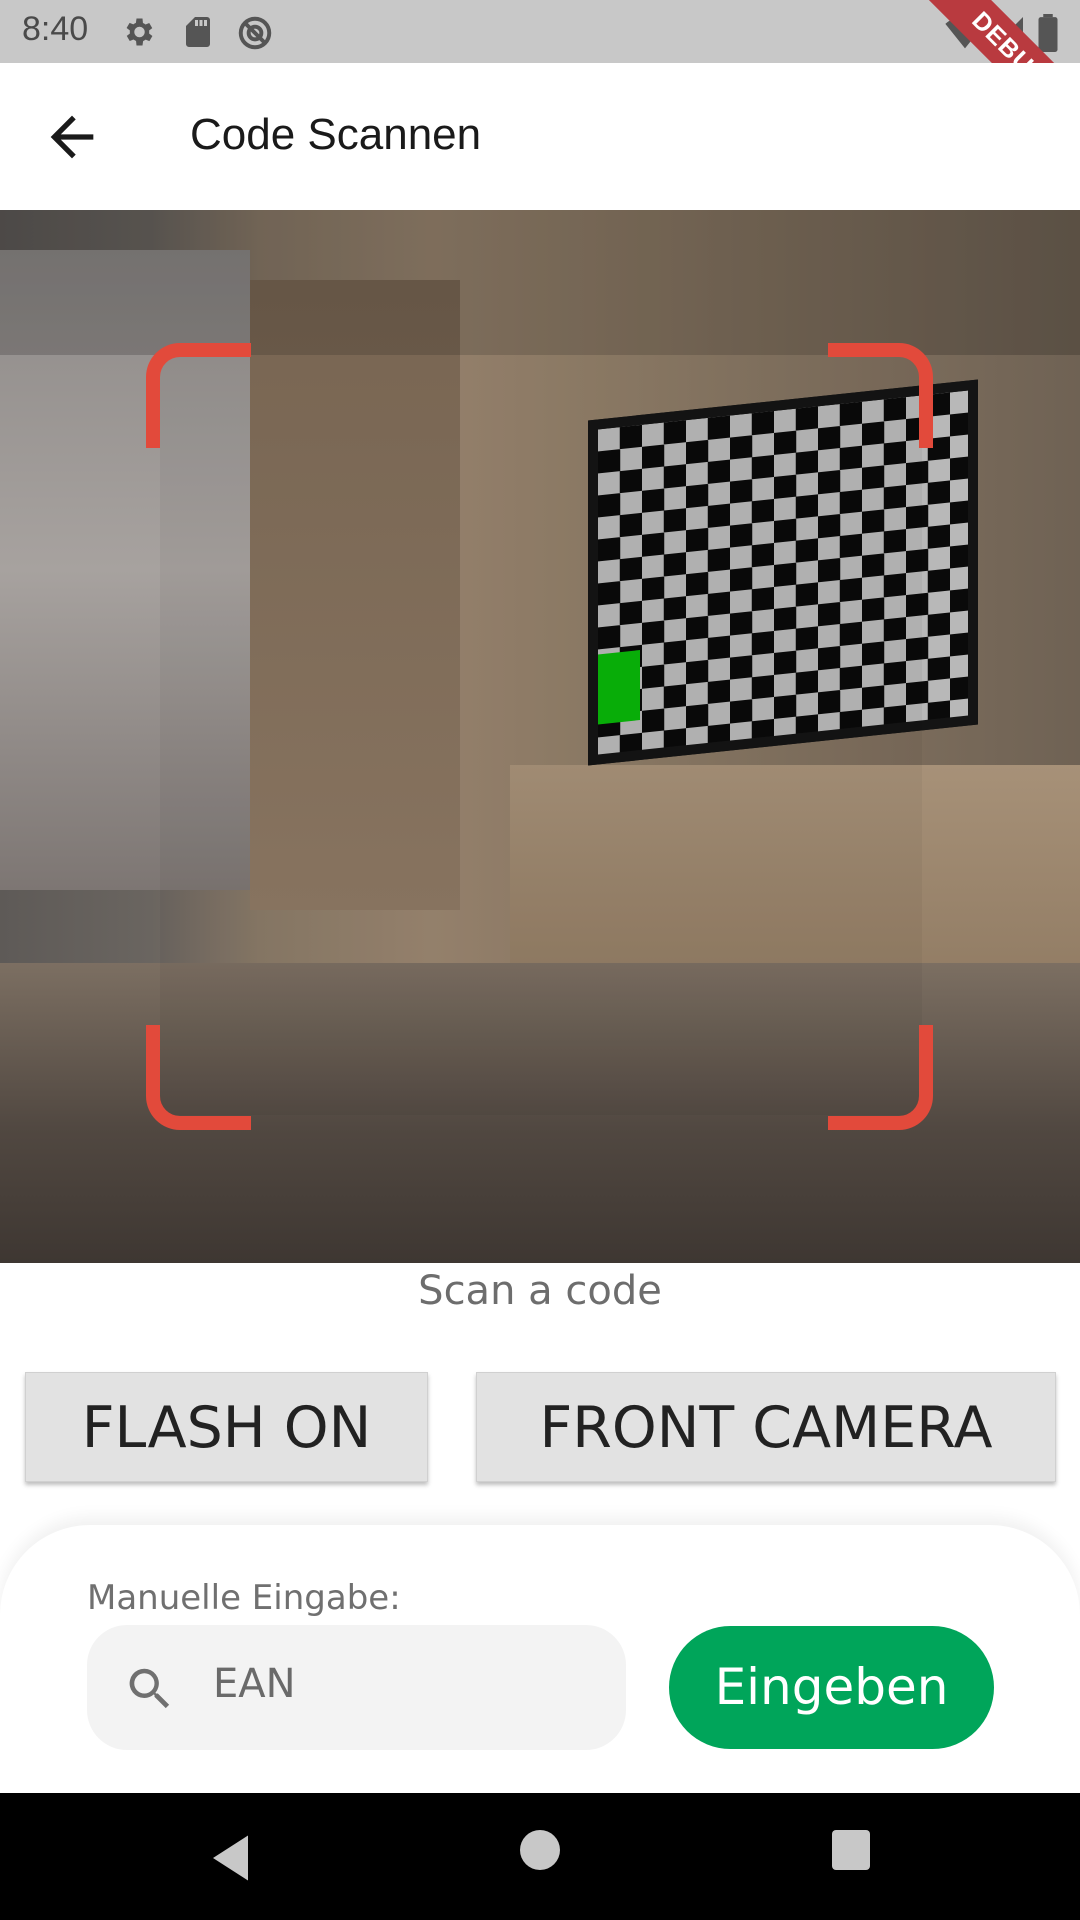  I want to click on nav-back-icon, so click(233, 1858).